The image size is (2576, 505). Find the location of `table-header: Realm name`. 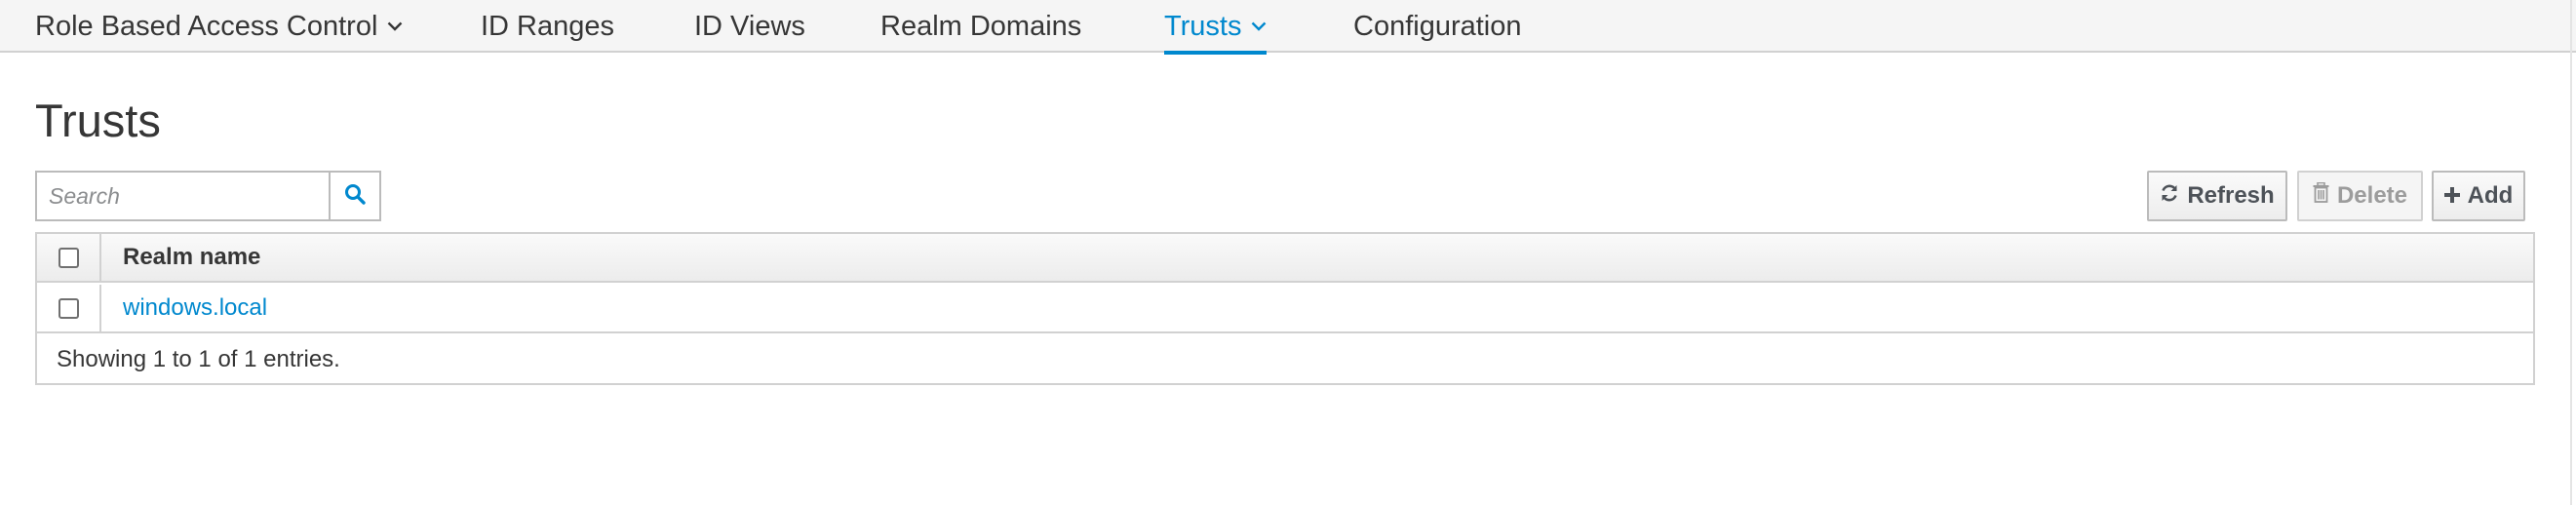

table-header: Realm name is located at coordinates (1285, 258).